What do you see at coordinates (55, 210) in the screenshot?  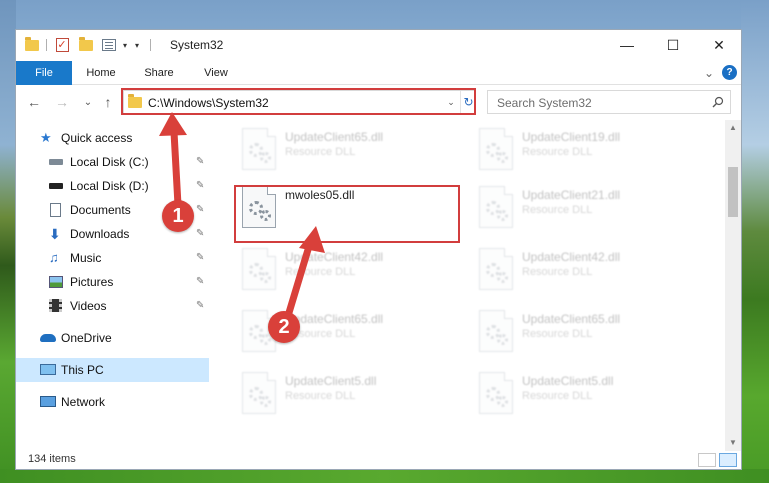 I see `documents-icon` at bounding box center [55, 210].